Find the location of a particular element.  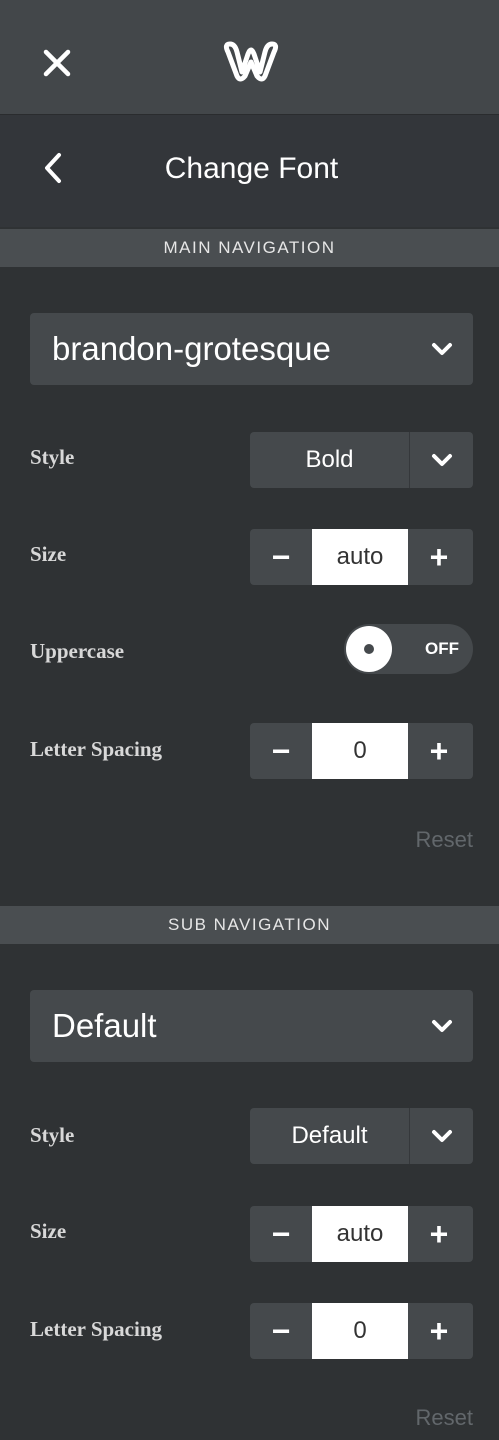

sub-nav-reset-link: Reset is located at coordinates (444, 1418).